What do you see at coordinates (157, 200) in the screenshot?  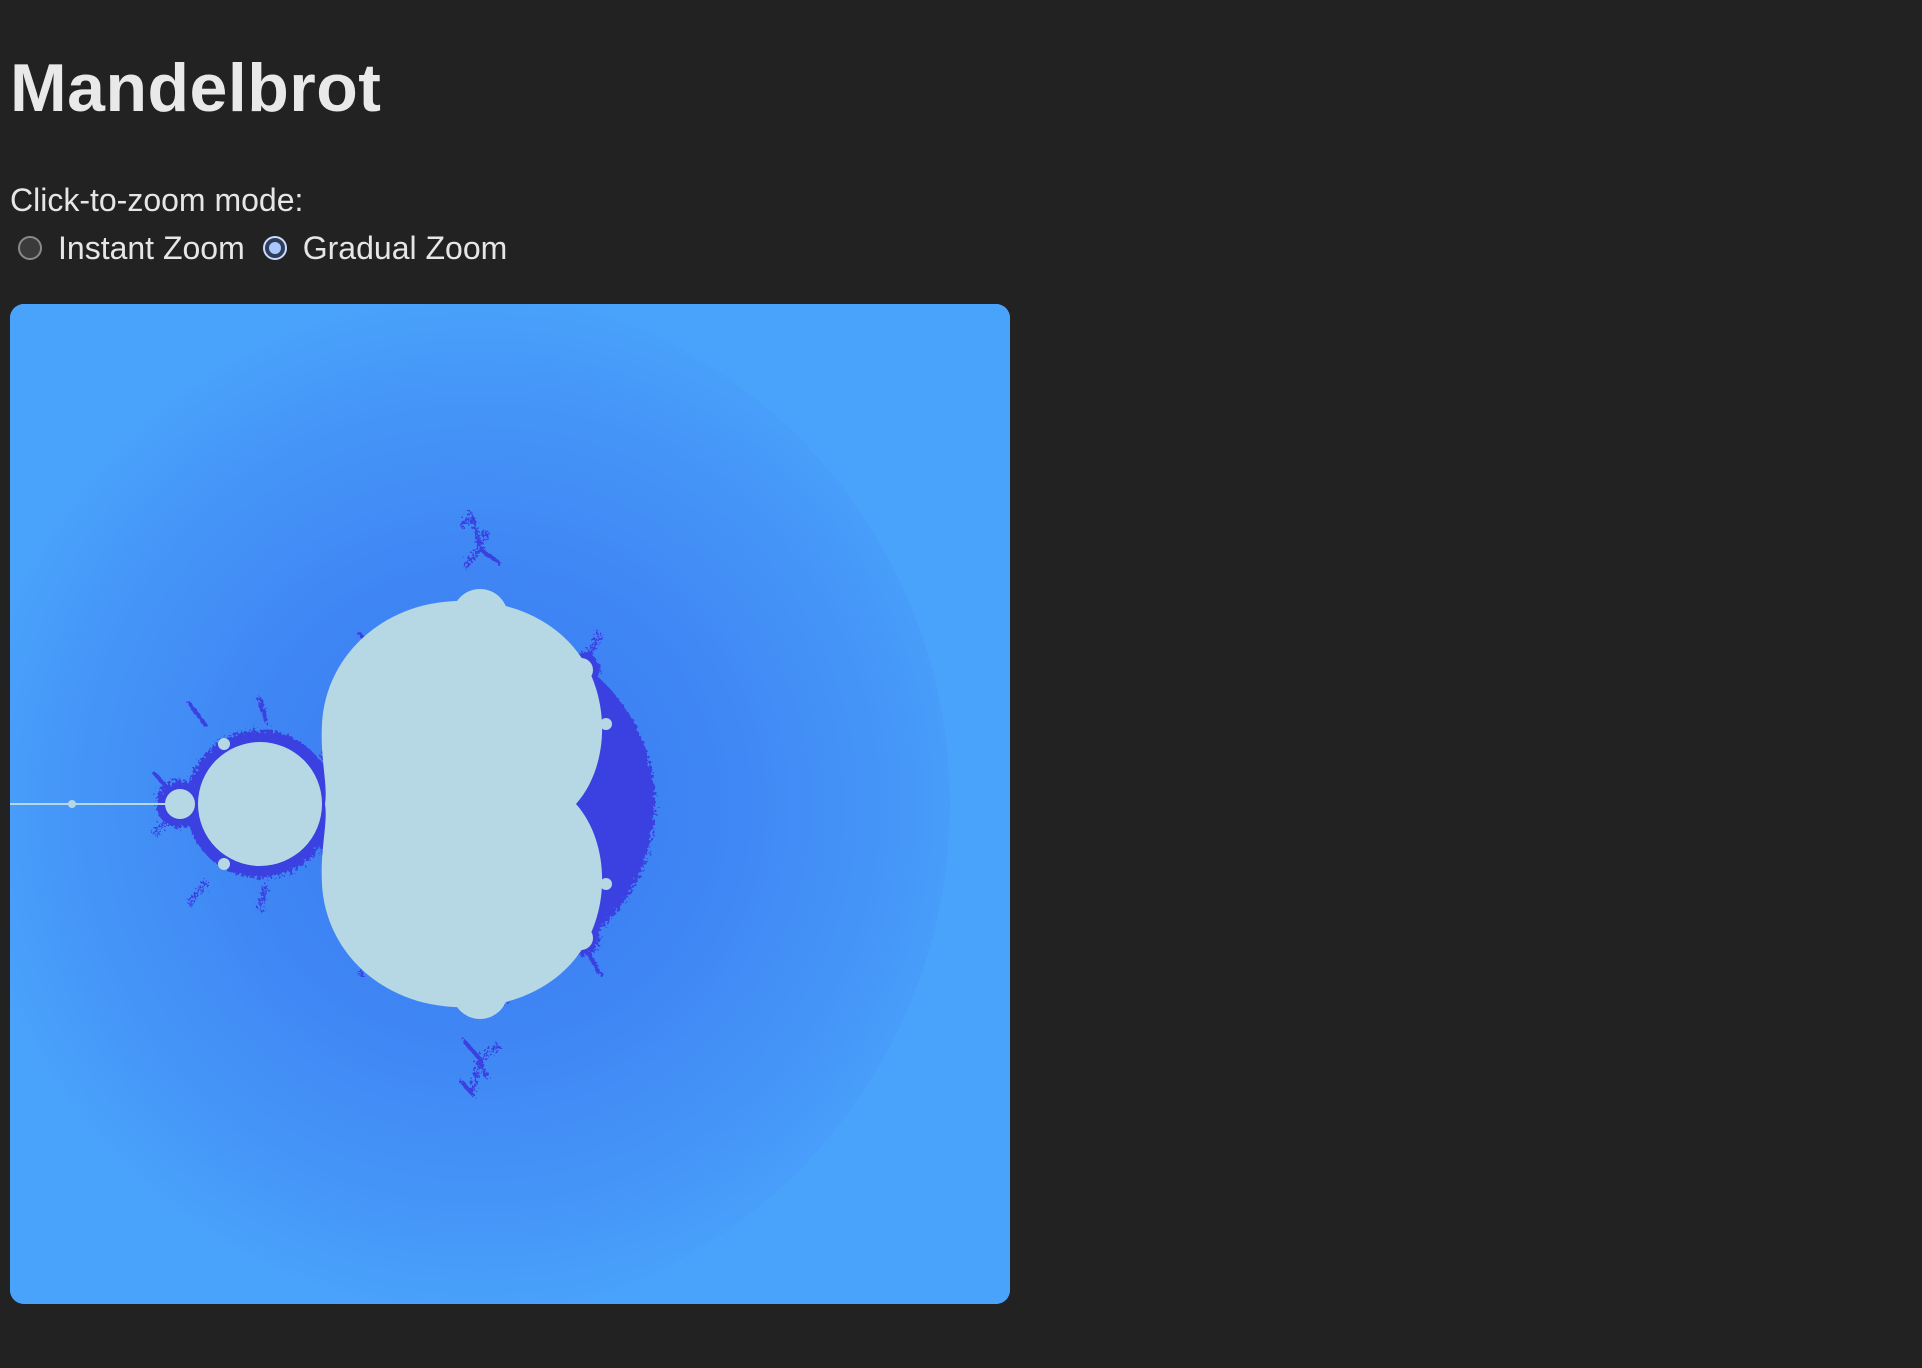 I see `zoom-mode-label: Click-to-zoom mode:` at bounding box center [157, 200].